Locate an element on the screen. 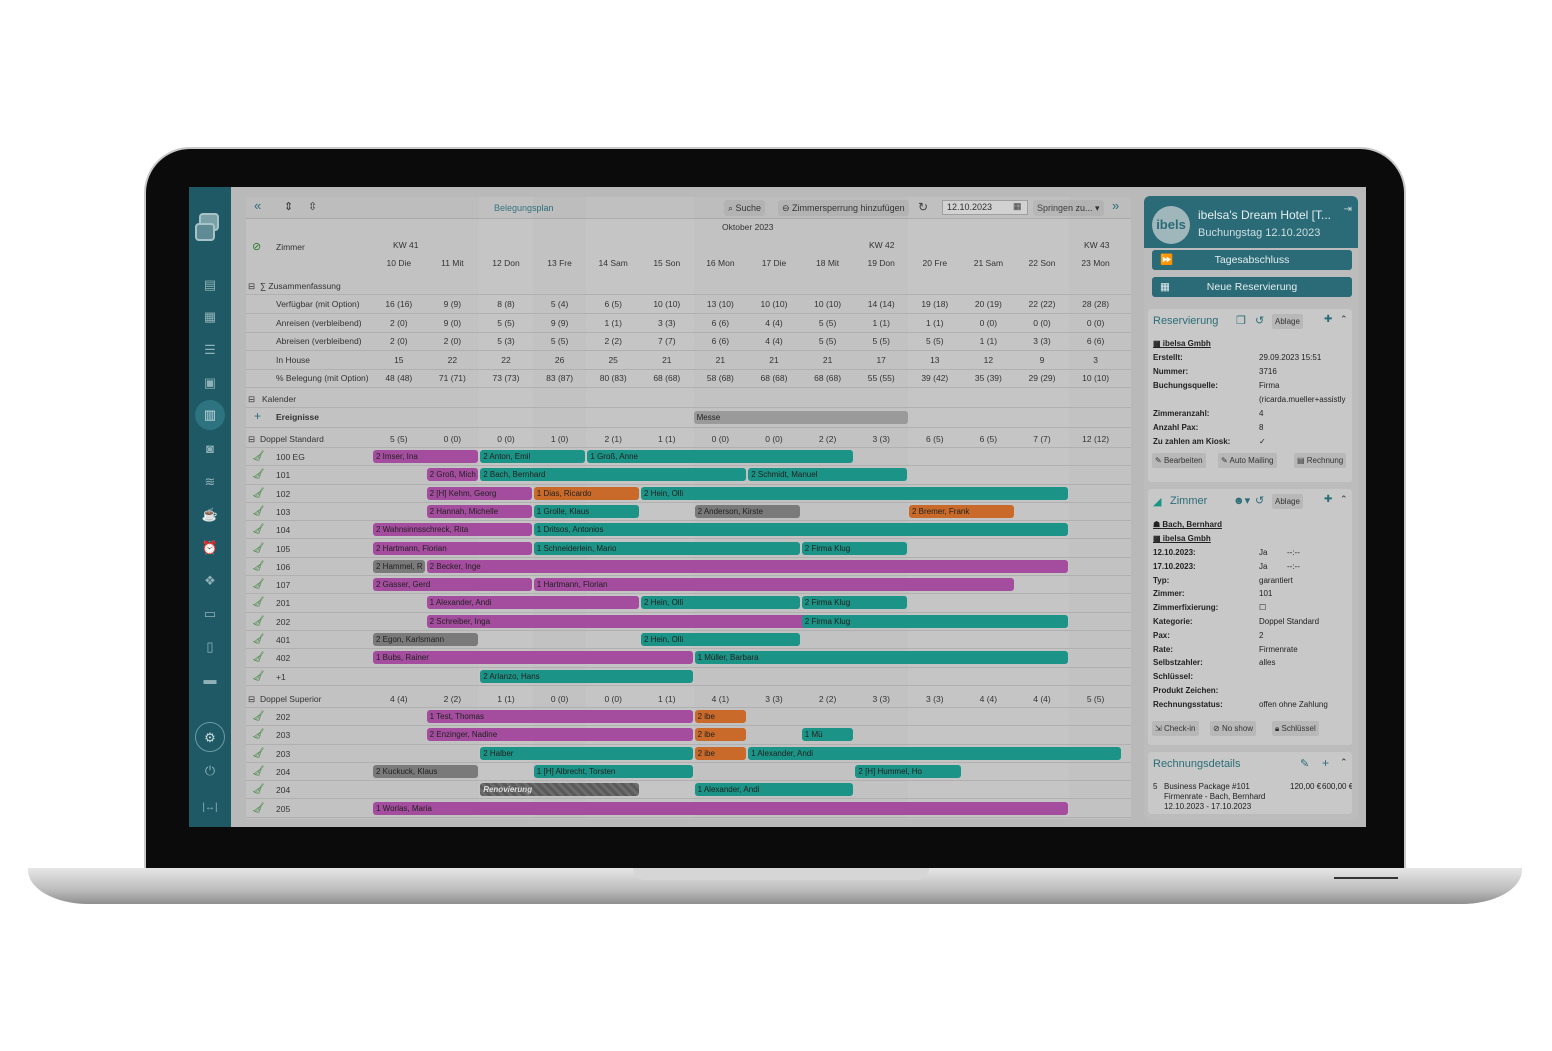  logo-icon is located at coordinates (211, 228).